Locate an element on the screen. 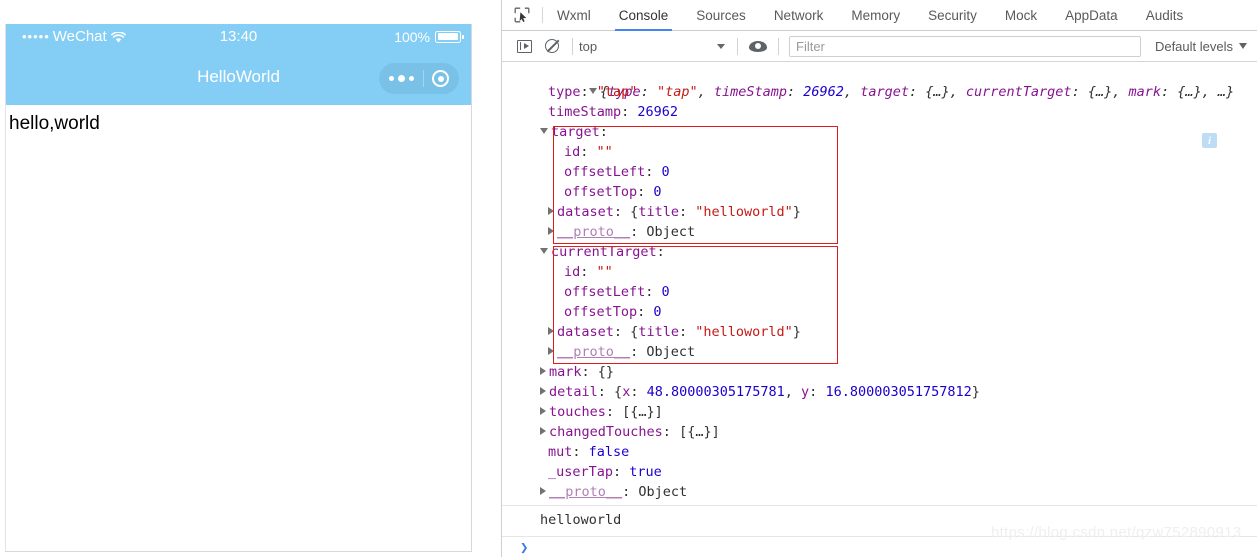  tab-label: Network is located at coordinates (798, 15).